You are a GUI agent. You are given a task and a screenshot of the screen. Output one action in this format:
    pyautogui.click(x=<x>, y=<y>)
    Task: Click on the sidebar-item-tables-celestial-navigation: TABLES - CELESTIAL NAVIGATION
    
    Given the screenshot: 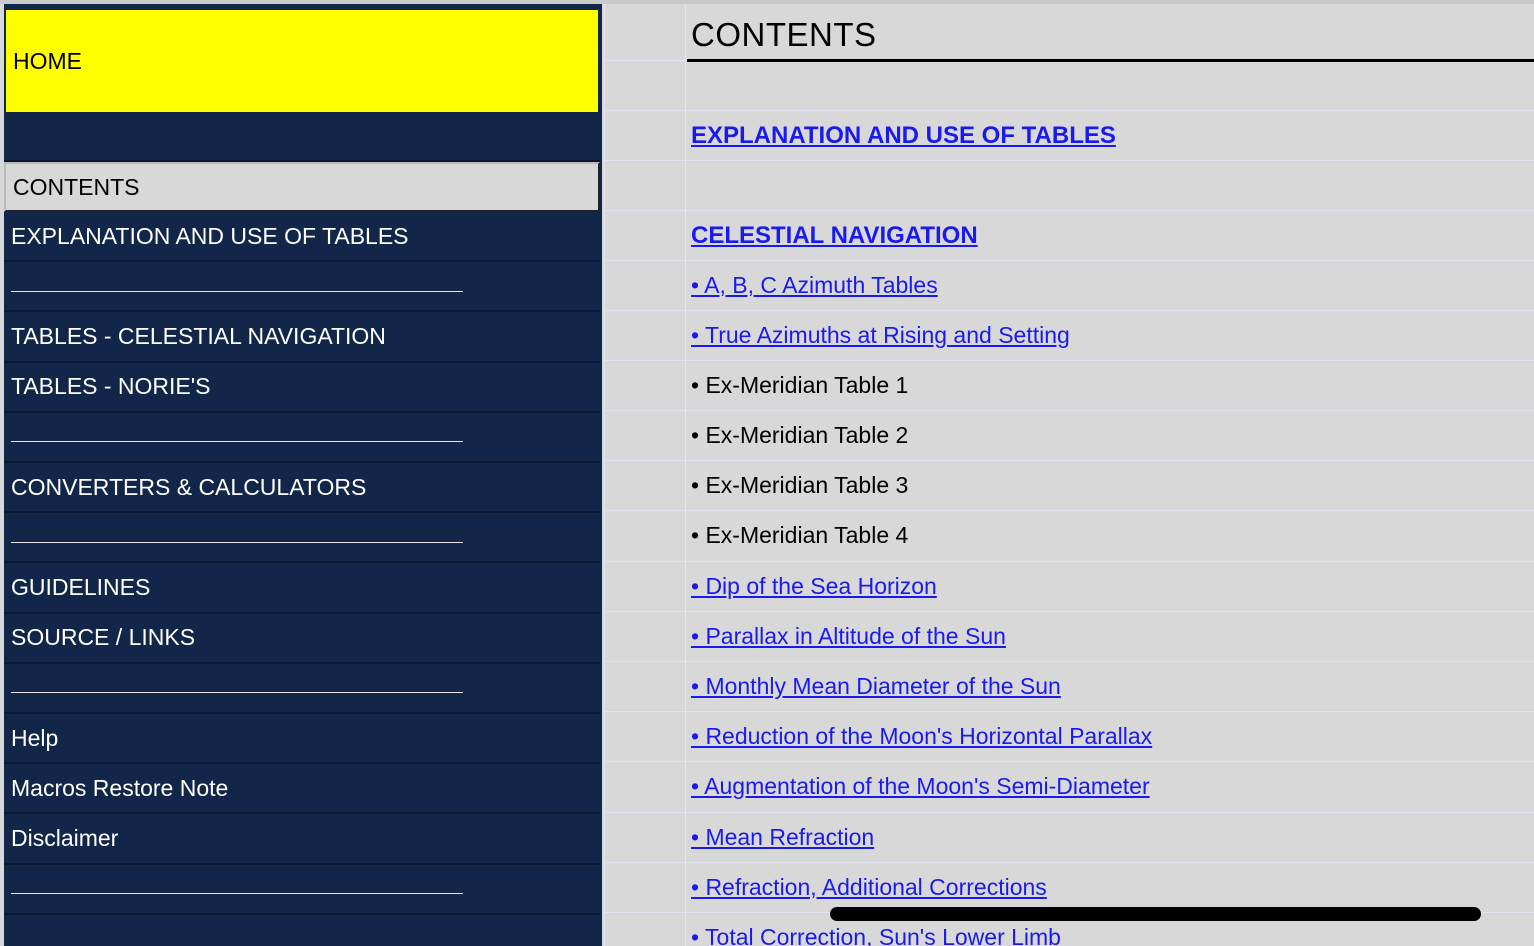 What is the action you would take?
    pyautogui.click(x=302, y=337)
    